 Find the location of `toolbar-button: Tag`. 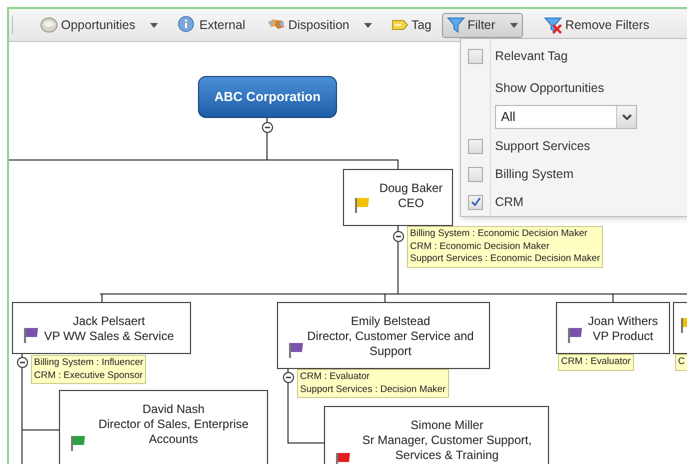

toolbar-button: Tag is located at coordinates (412, 25).